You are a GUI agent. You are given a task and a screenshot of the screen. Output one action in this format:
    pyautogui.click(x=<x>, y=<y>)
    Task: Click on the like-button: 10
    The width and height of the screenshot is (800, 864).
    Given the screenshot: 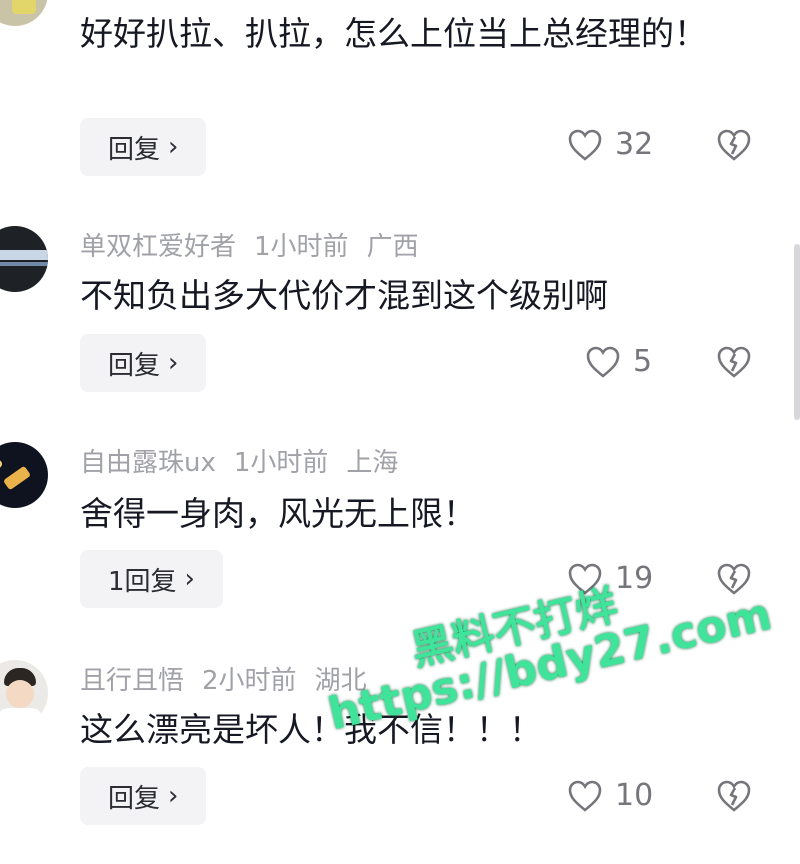 What is the action you would take?
    pyautogui.click(x=610, y=795)
    